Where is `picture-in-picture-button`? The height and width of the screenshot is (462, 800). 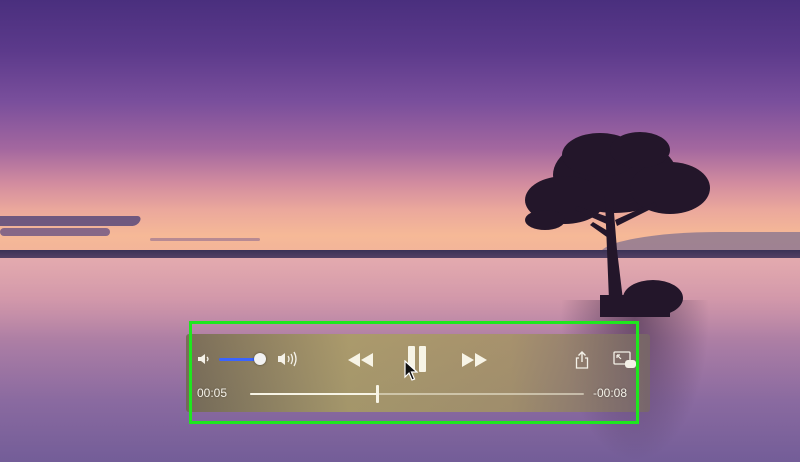
picture-in-picture-button is located at coordinates (625, 360).